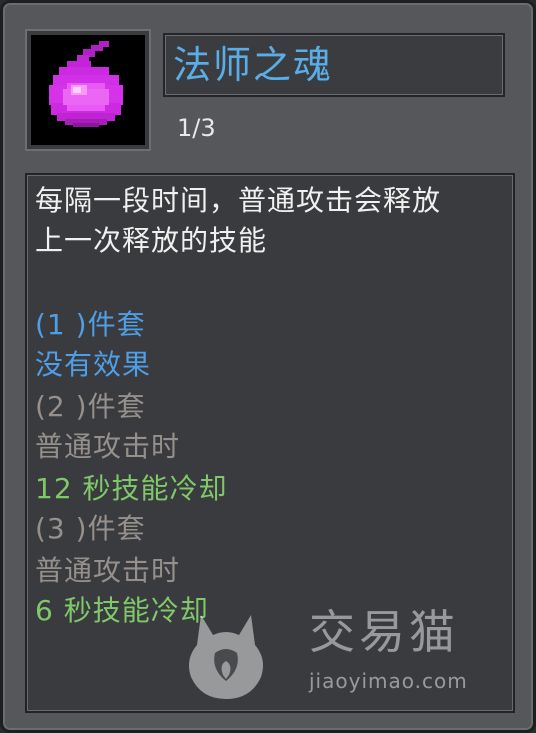 The image size is (536, 733). I want to click on cat-logo-icon, so click(226, 657).